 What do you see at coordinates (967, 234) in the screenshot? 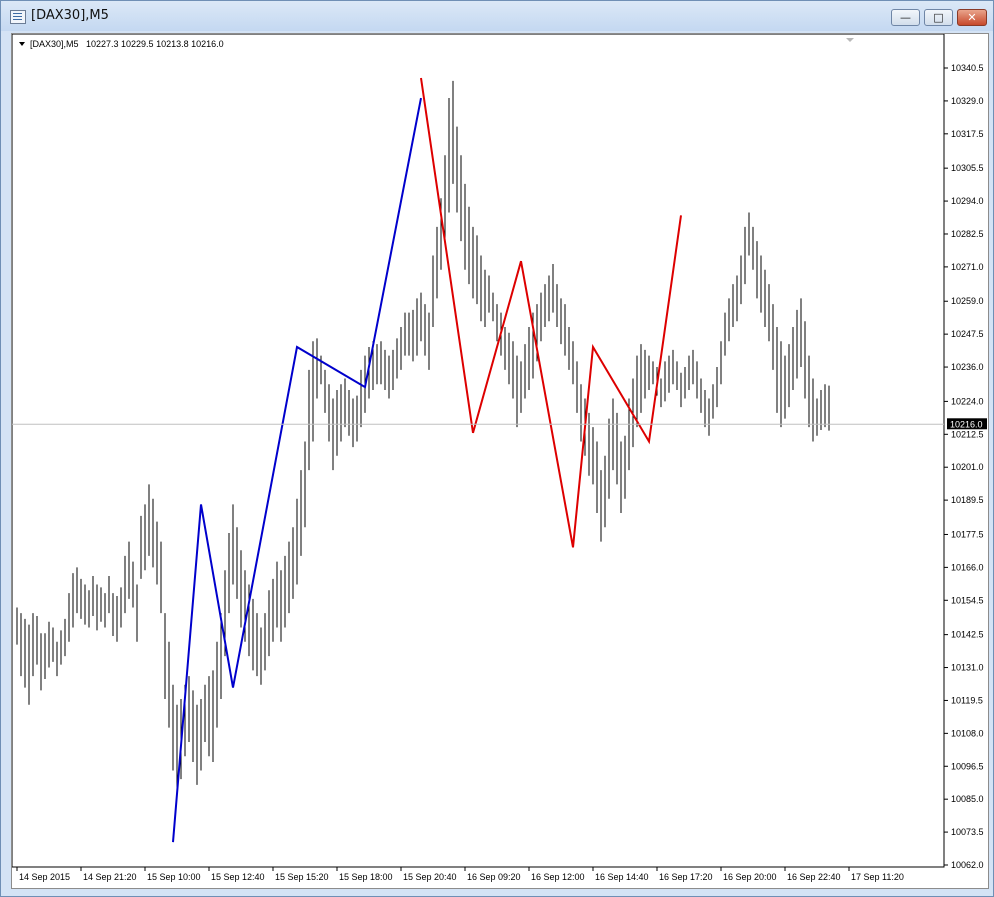
I see `y-tick-label: 10282.5` at bounding box center [967, 234].